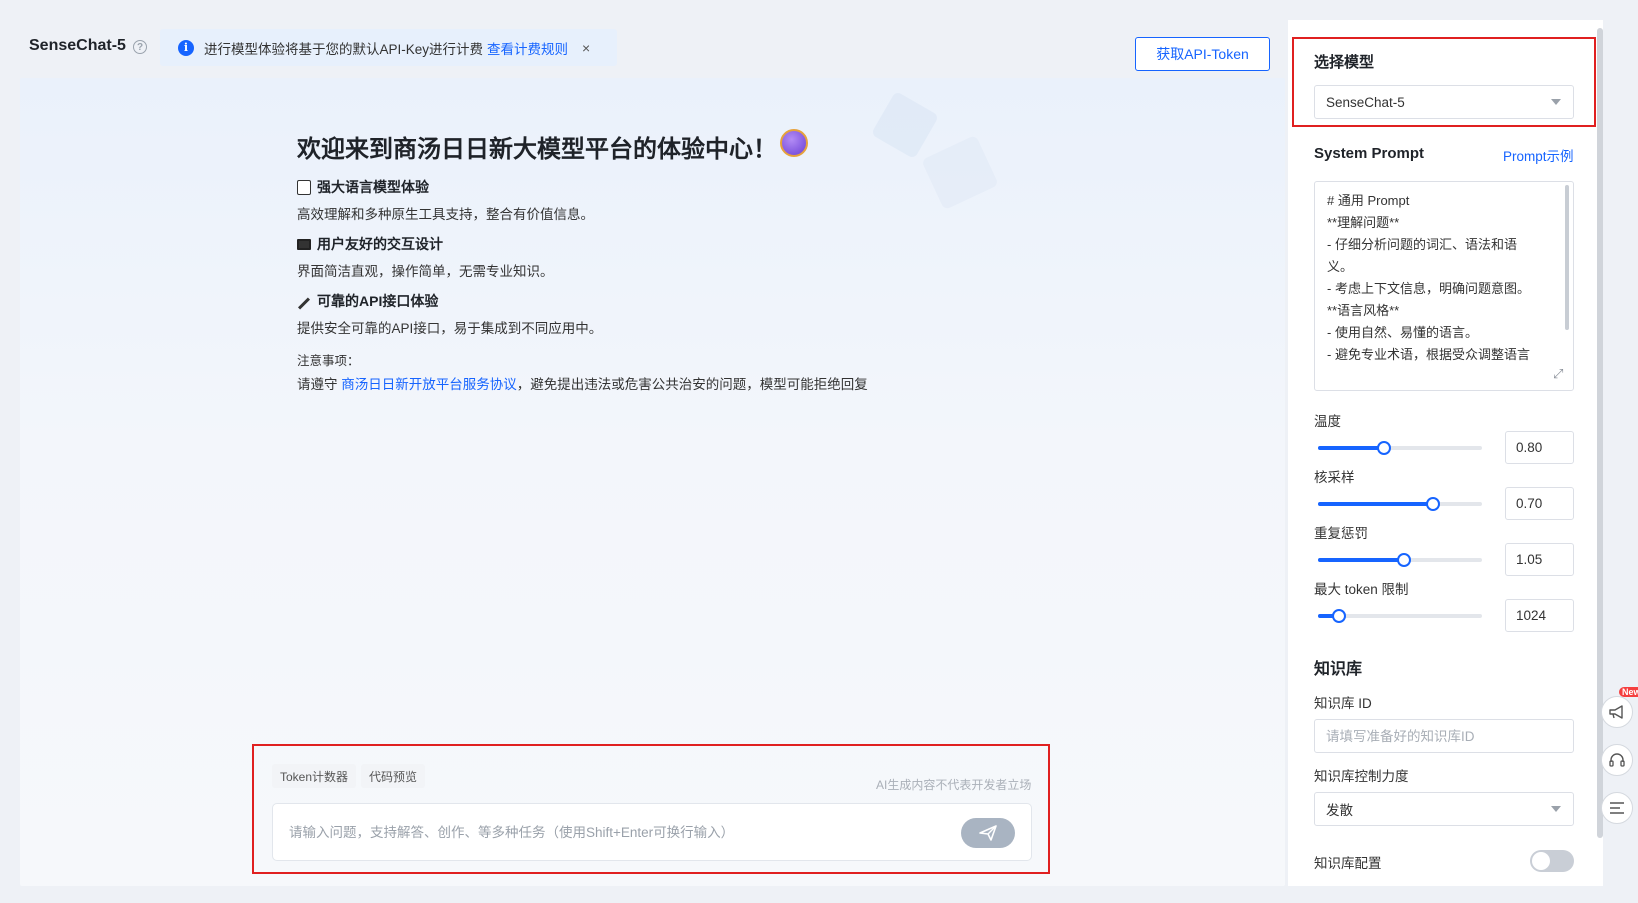 The image size is (1638, 903). I want to click on kb-config-toggle, so click(1552, 861).